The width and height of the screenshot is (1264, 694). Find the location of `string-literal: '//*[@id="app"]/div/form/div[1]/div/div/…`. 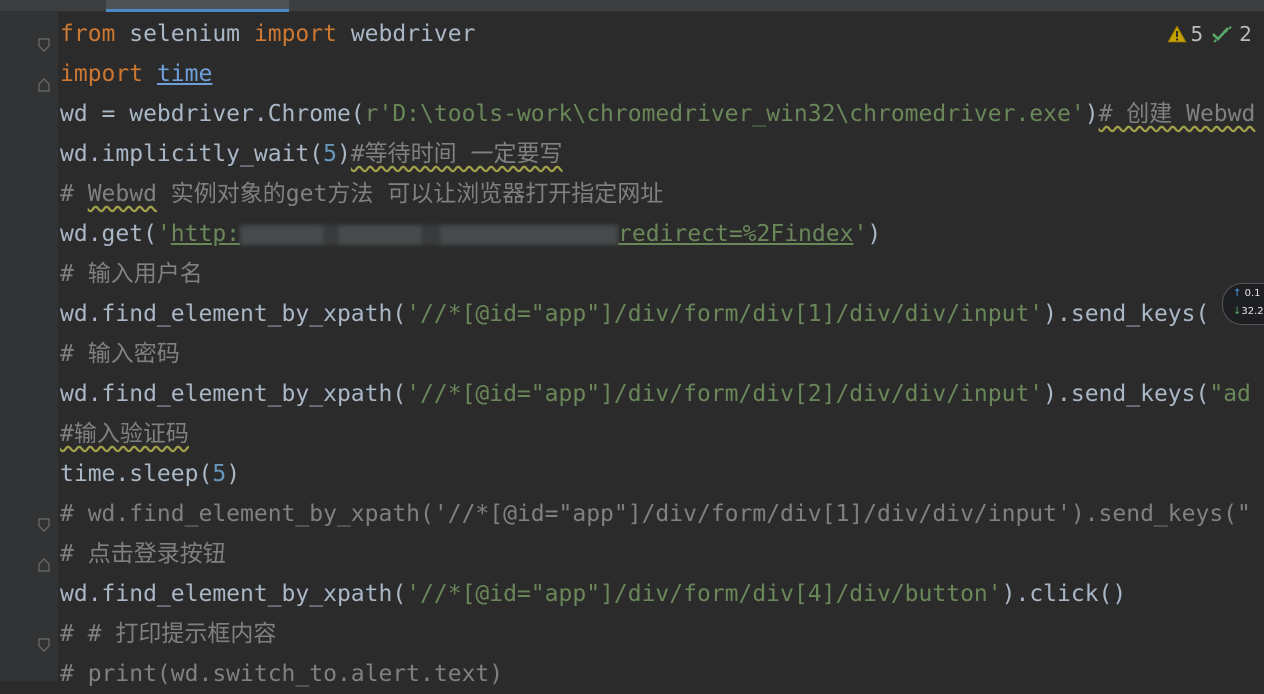

string-literal: '//*[@id="app"]/div/form/div[1]/div/div/… is located at coordinates (725, 314).